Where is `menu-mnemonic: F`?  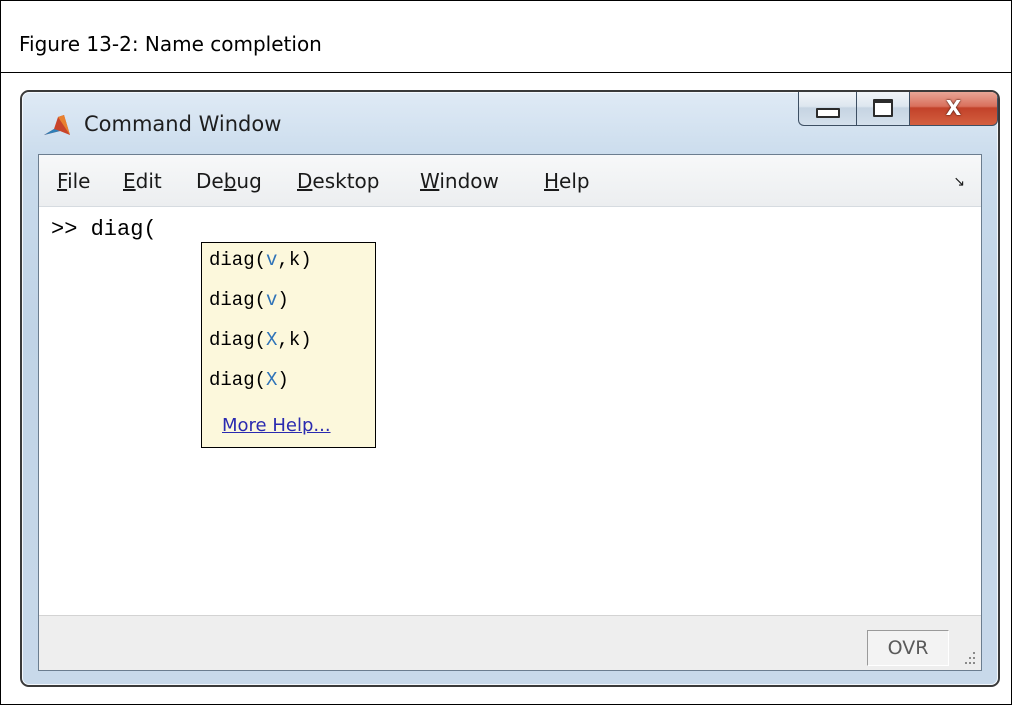
menu-mnemonic: F is located at coordinates (62, 181).